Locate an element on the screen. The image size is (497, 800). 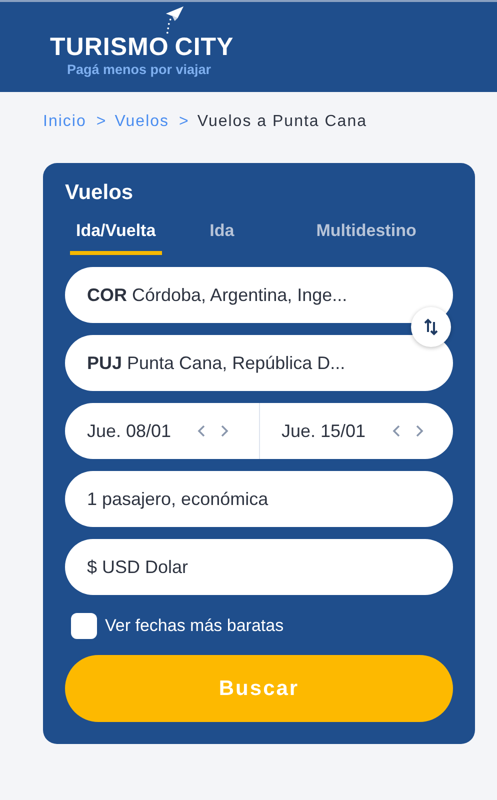
passengers-field: 1 pasajero, económica is located at coordinates (259, 499).